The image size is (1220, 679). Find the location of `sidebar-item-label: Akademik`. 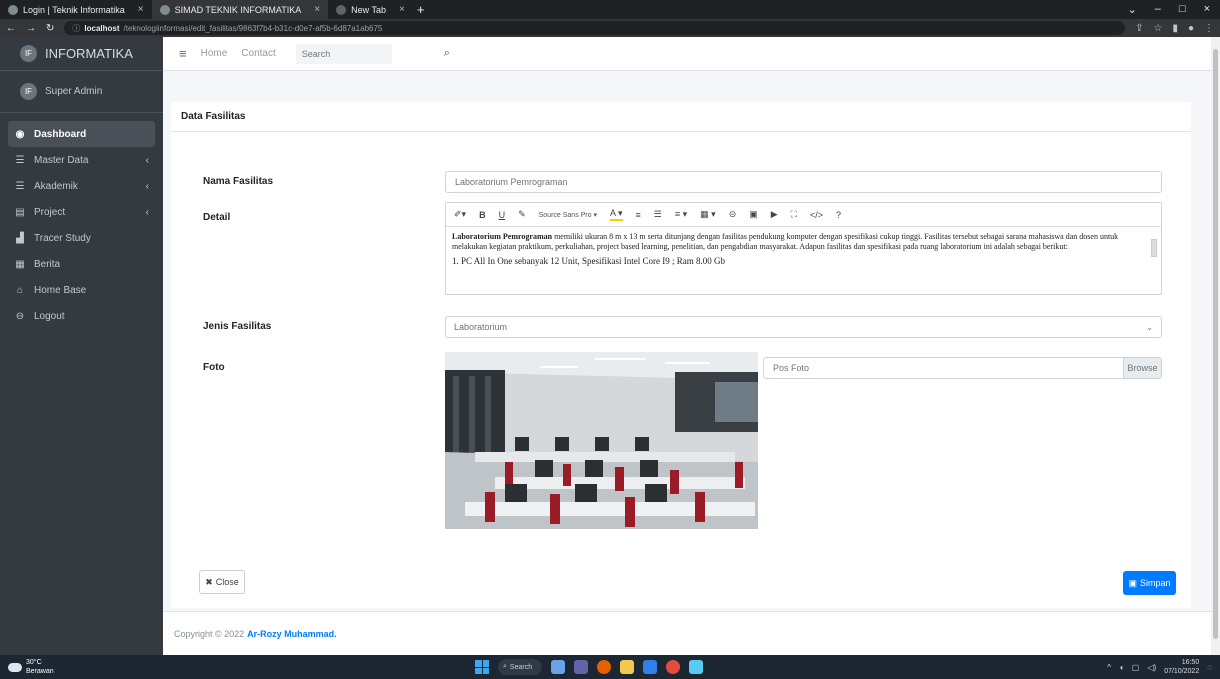

sidebar-item-label: Akademik is located at coordinates (56, 186).